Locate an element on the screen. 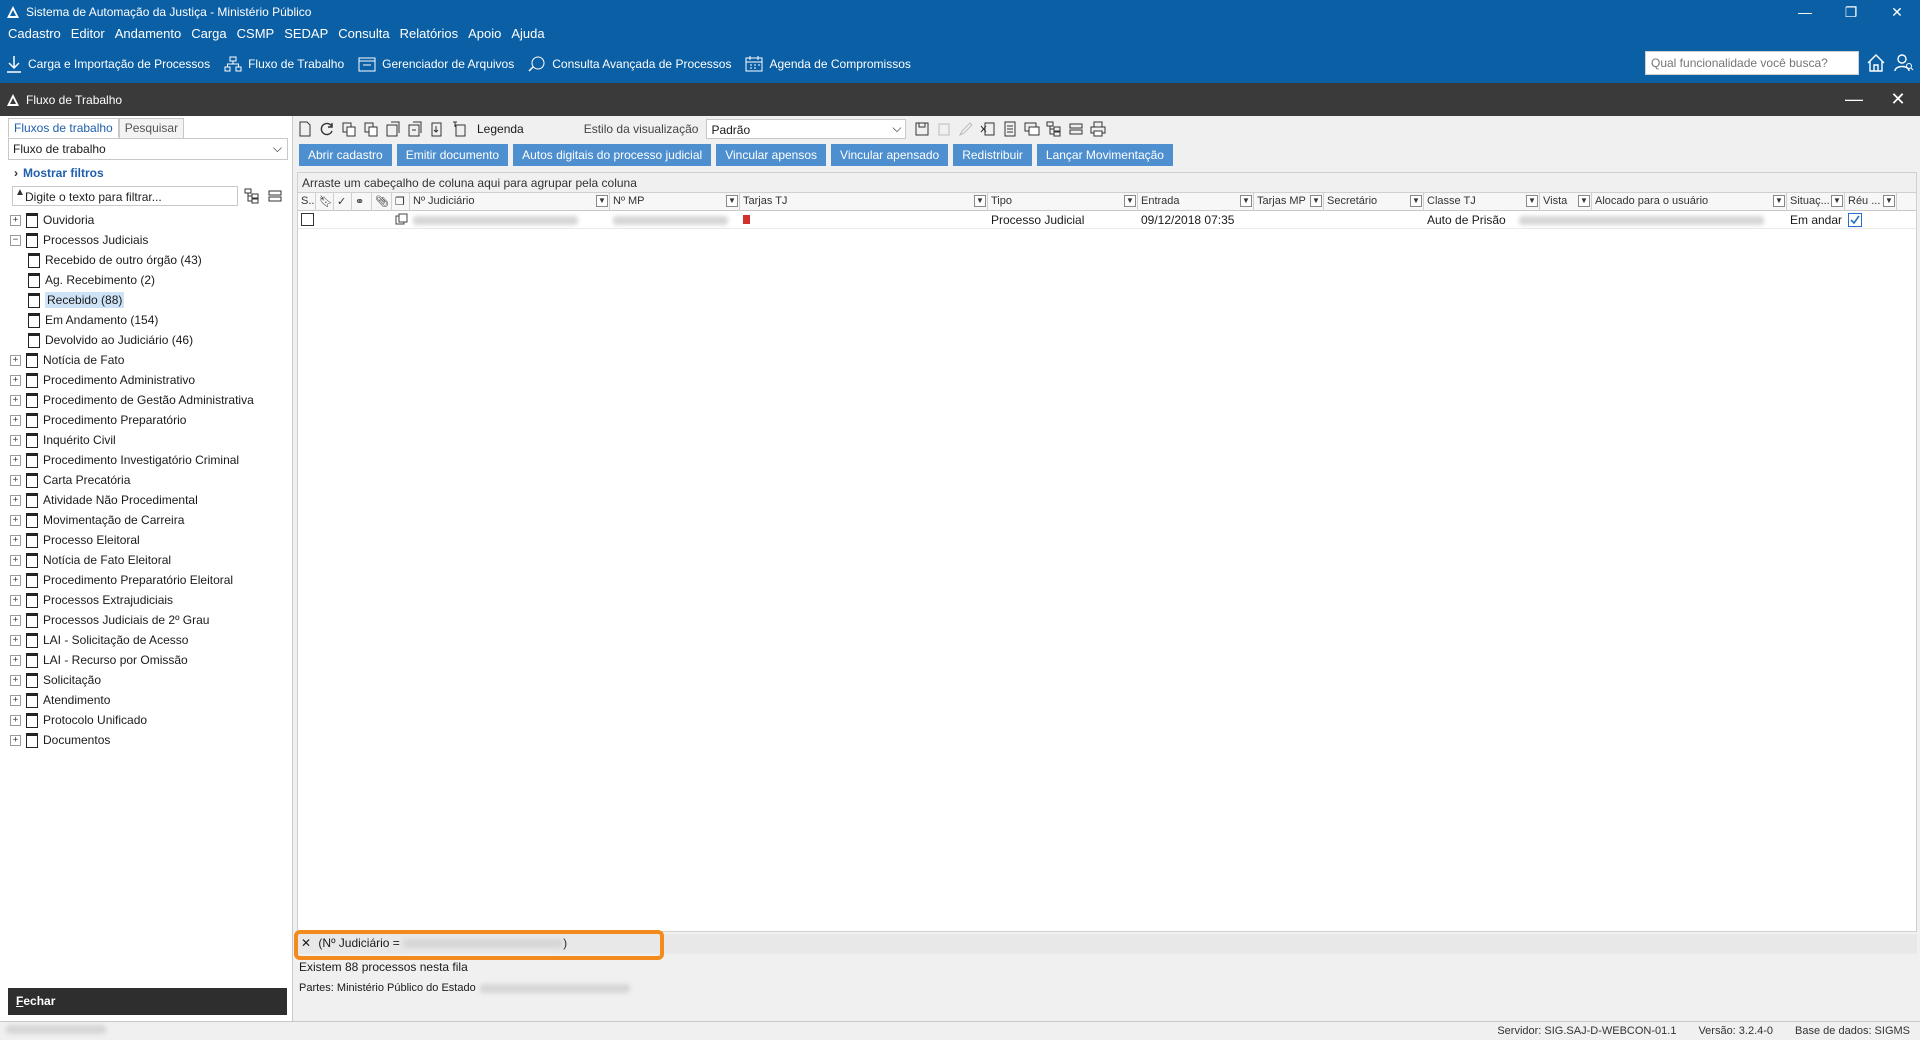 The width and height of the screenshot is (1920, 1040). home-icon is located at coordinates (1876, 63).